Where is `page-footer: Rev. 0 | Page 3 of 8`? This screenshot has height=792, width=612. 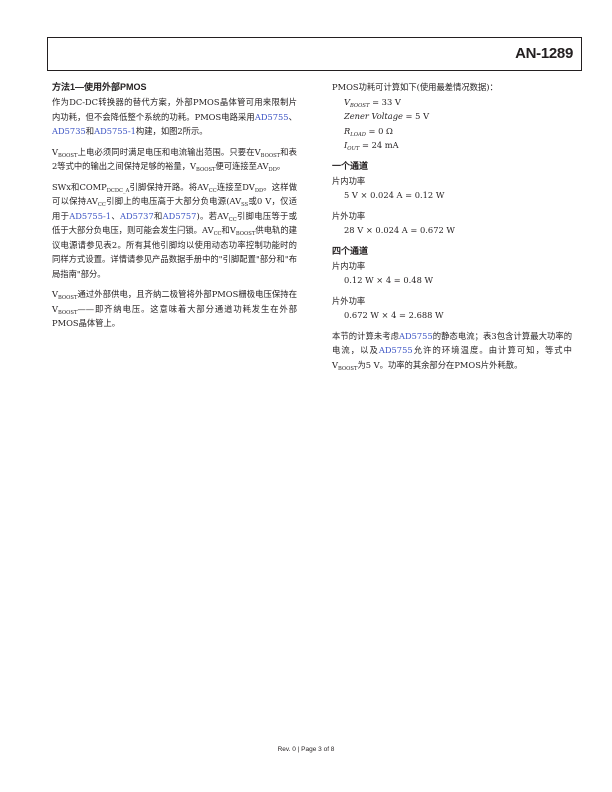 page-footer: Rev. 0 | Page 3 of 8 is located at coordinates (306, 749).